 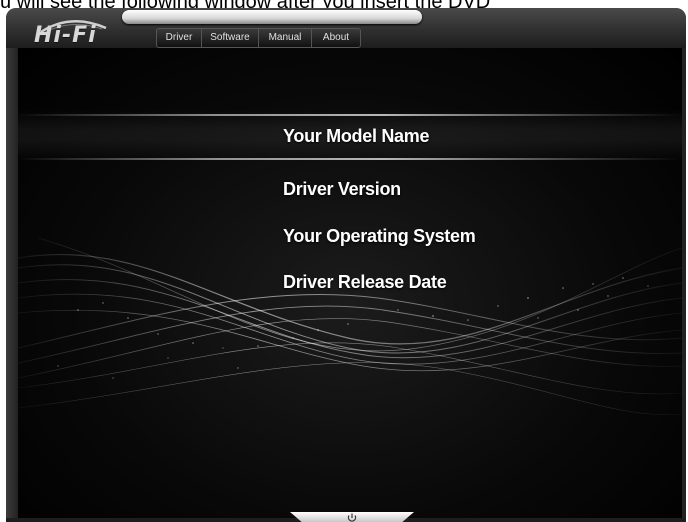 I want to click on window-right-frame, so click(x=684, y=285).